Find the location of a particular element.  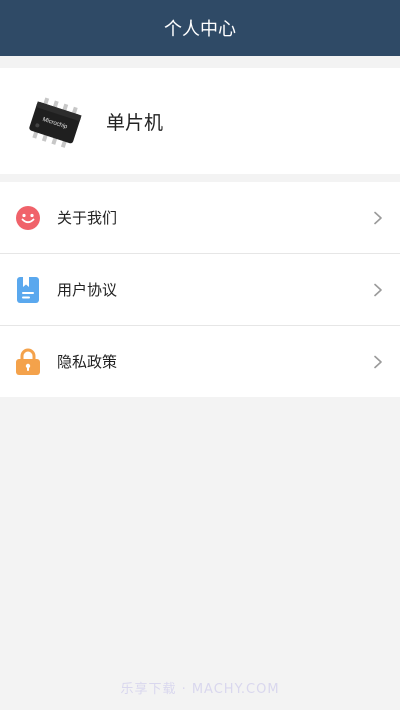

menu-label-privacy-policy: 隐私政策 is located at coordinates (87, 362).